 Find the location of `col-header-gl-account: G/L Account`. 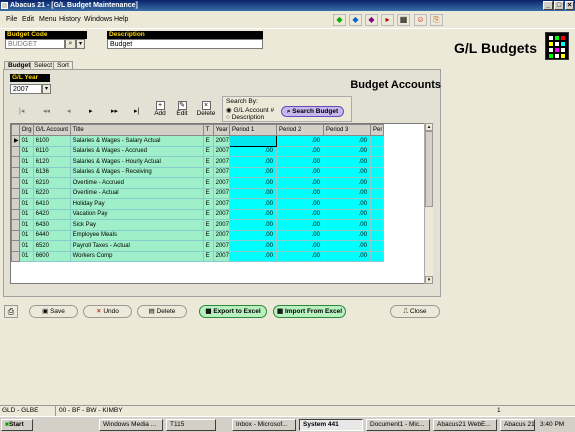

col-header-gl-account: G/L Account is located at coordinates (51, 130).